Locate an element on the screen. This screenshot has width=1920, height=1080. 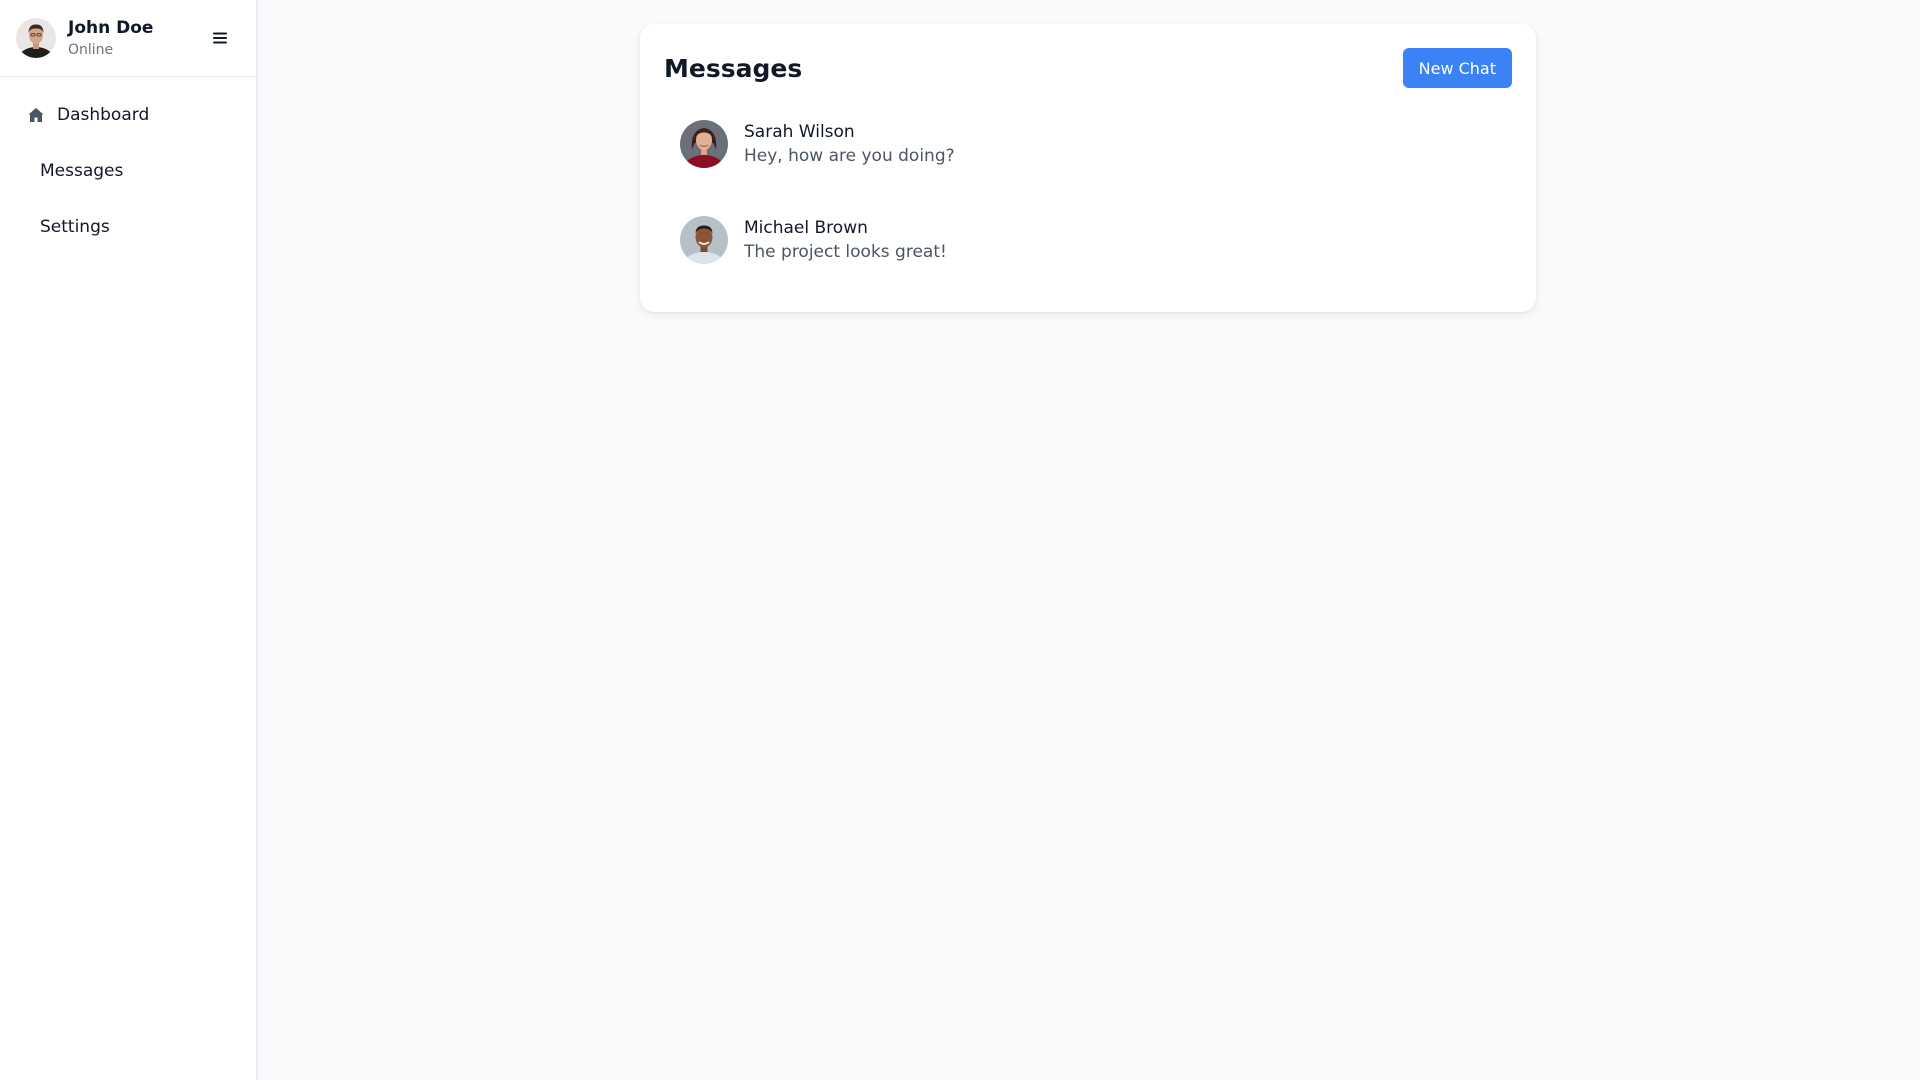
new-chat-button: New Chat is located at coordinates (1457, 68).